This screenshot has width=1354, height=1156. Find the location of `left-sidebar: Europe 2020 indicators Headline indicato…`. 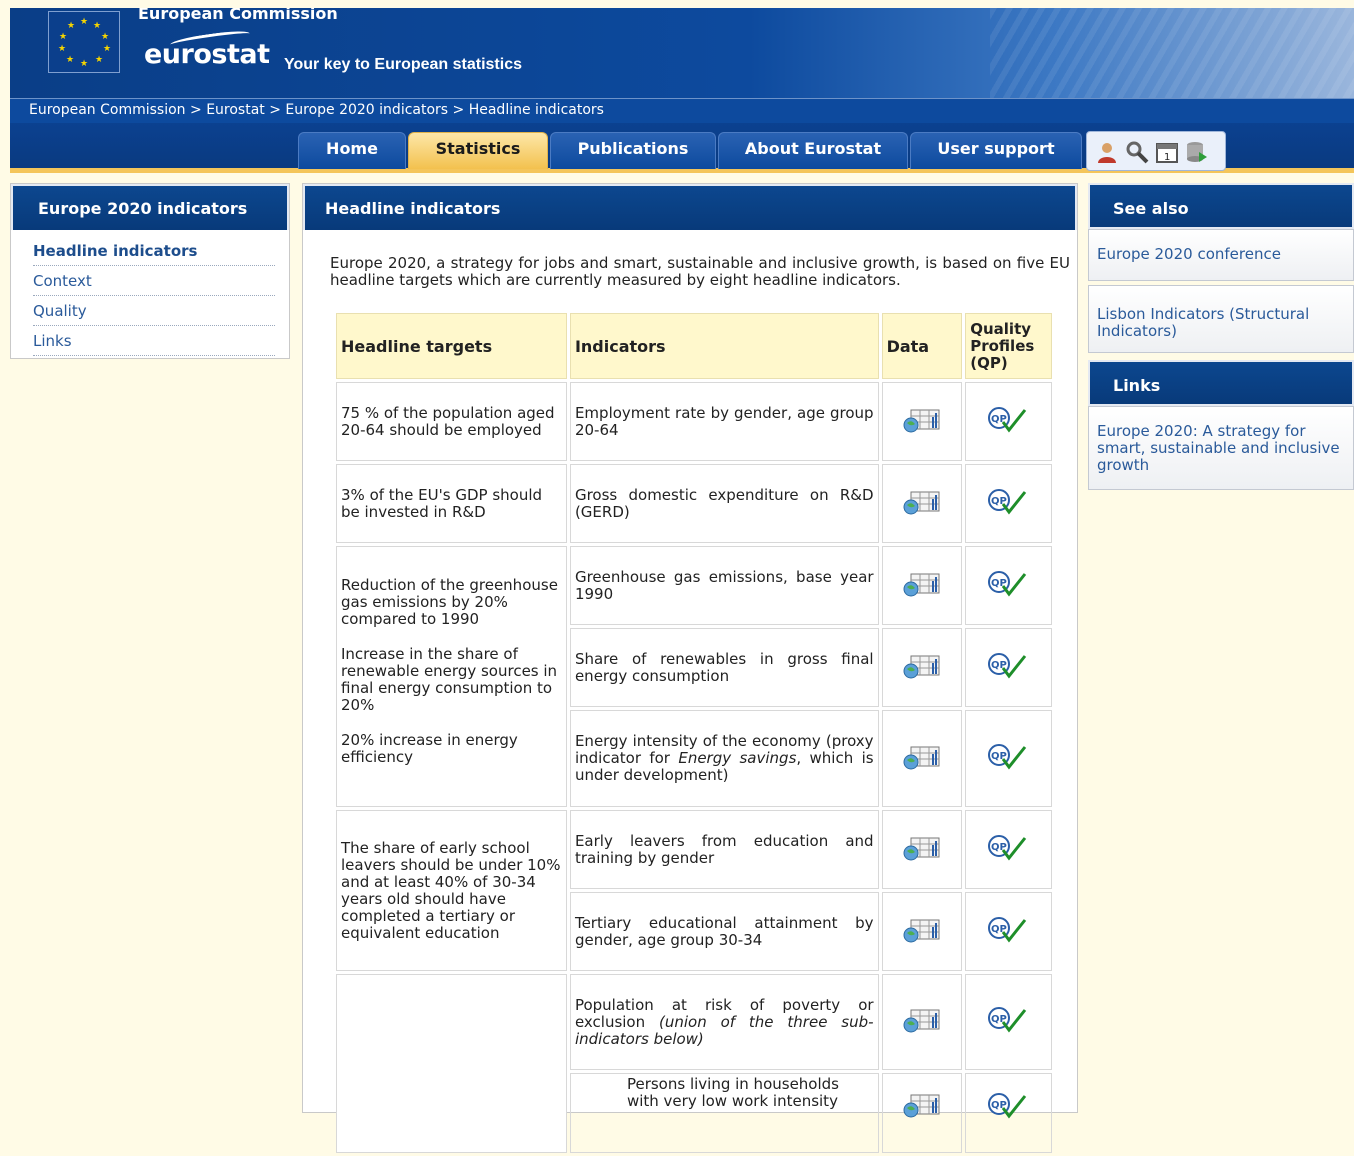

left-sidebar: Europe 2020 indicators Headline indicato… is located at coordinates (150, 271).